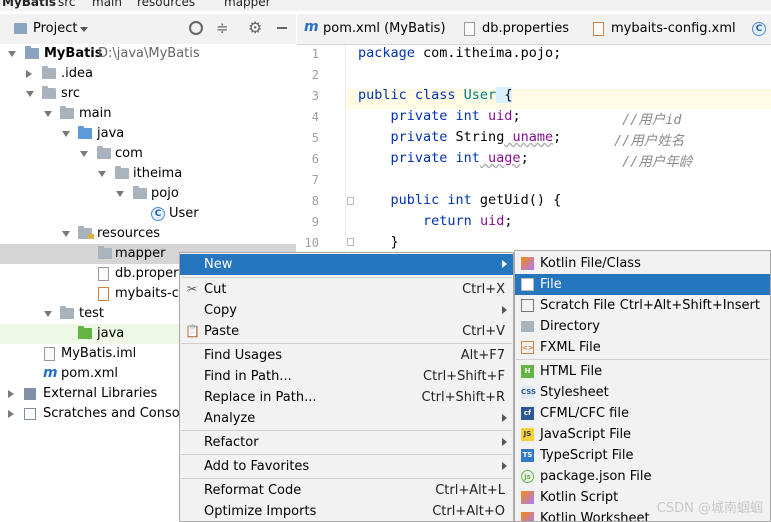  What do you see at coordinates (91, 313) in the screenshot?
I see `tree-item-label: test` at bounding box center [91, 313].